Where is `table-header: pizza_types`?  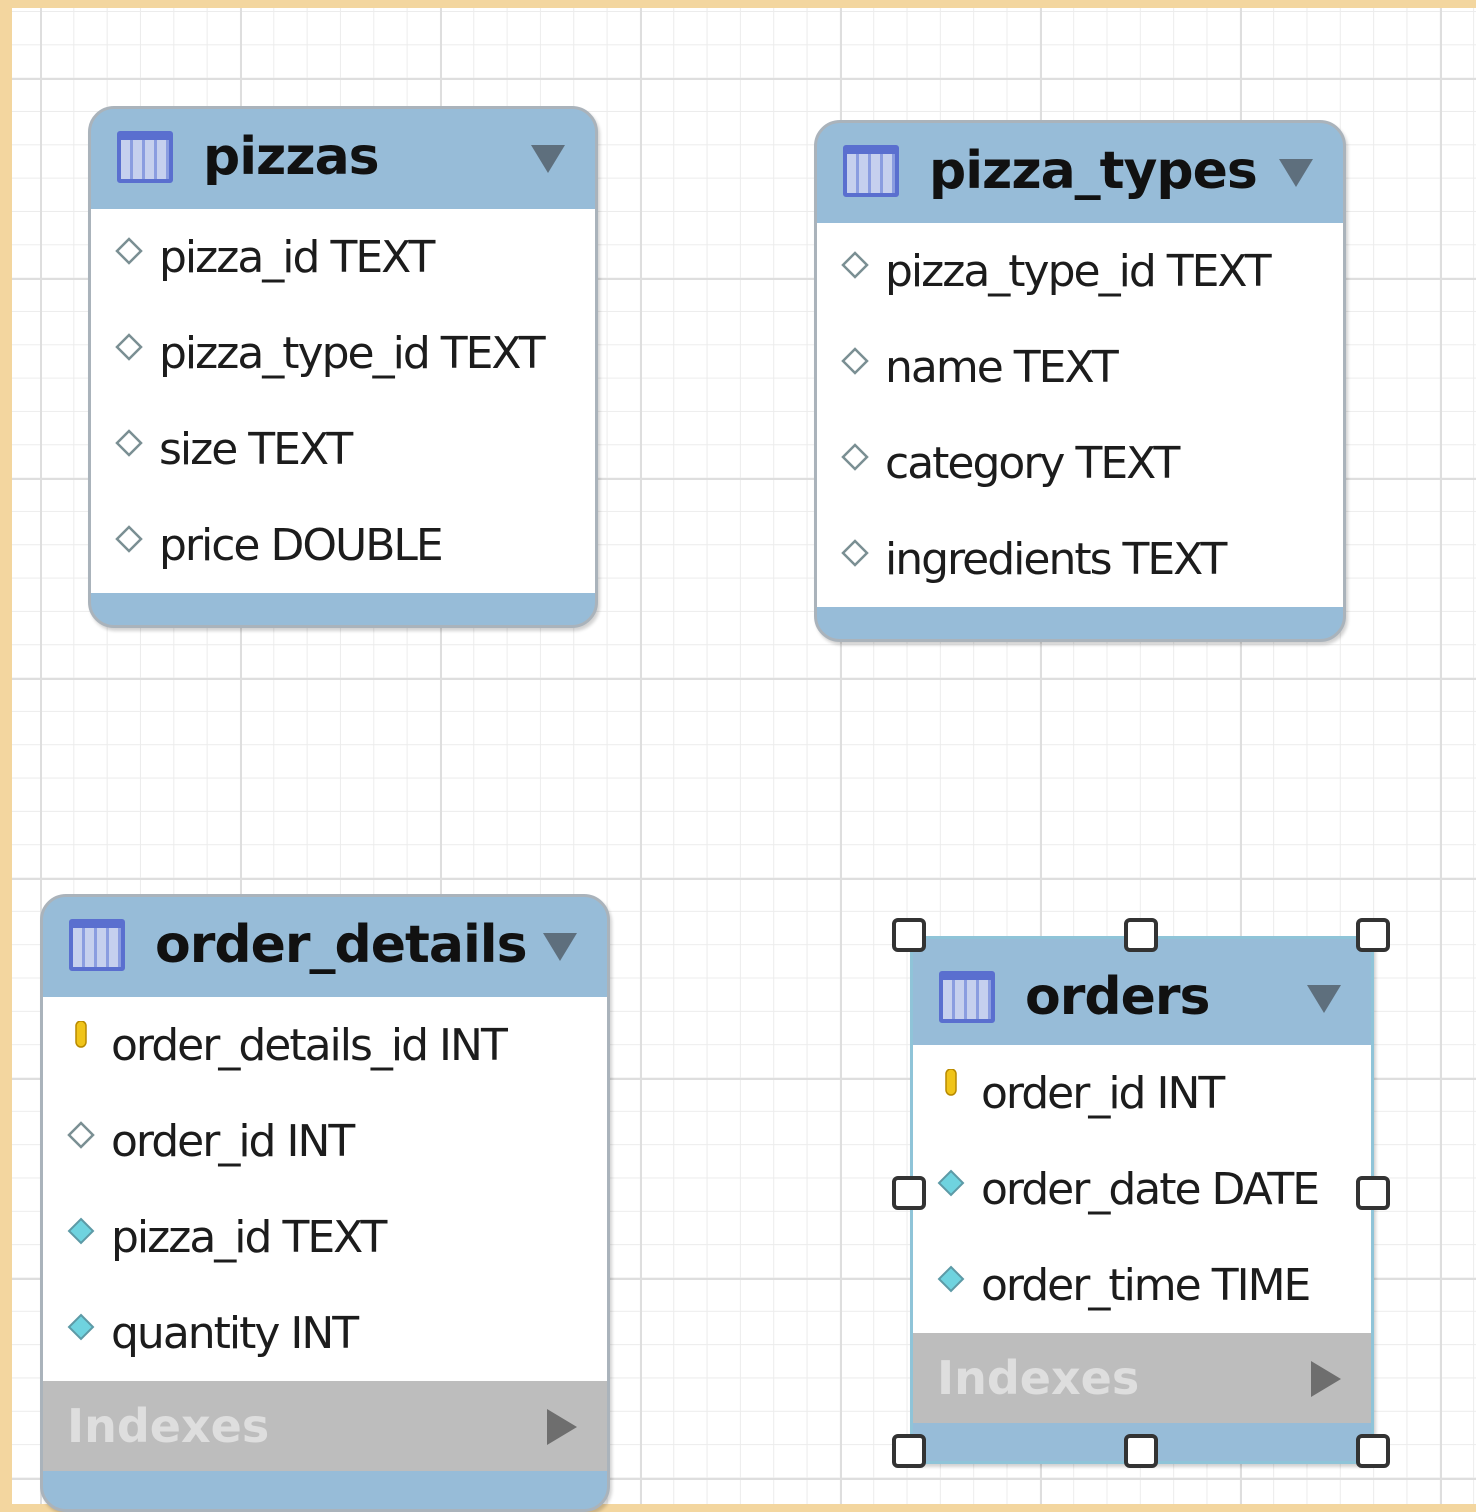
table-header: pizza_types is located at coordinates (1080, 173).